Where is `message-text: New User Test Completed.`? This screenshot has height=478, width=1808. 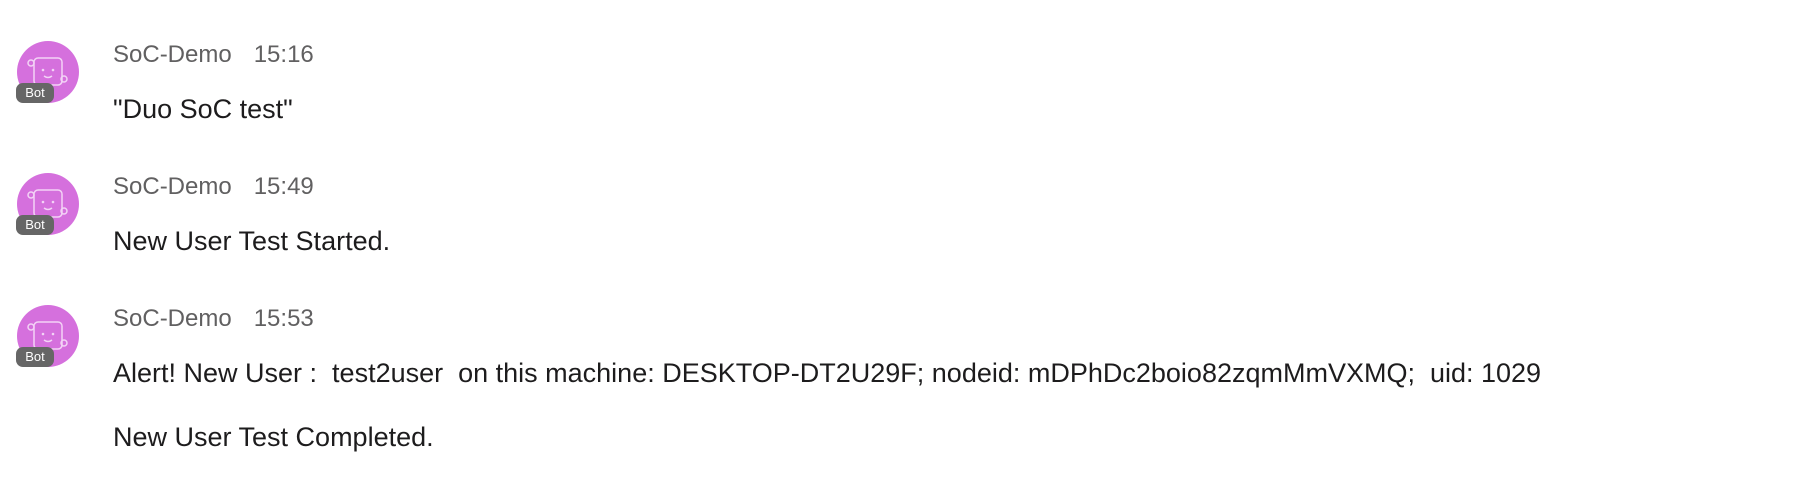 message-text: New User Test Completed. is located at coordinates (273, 437).